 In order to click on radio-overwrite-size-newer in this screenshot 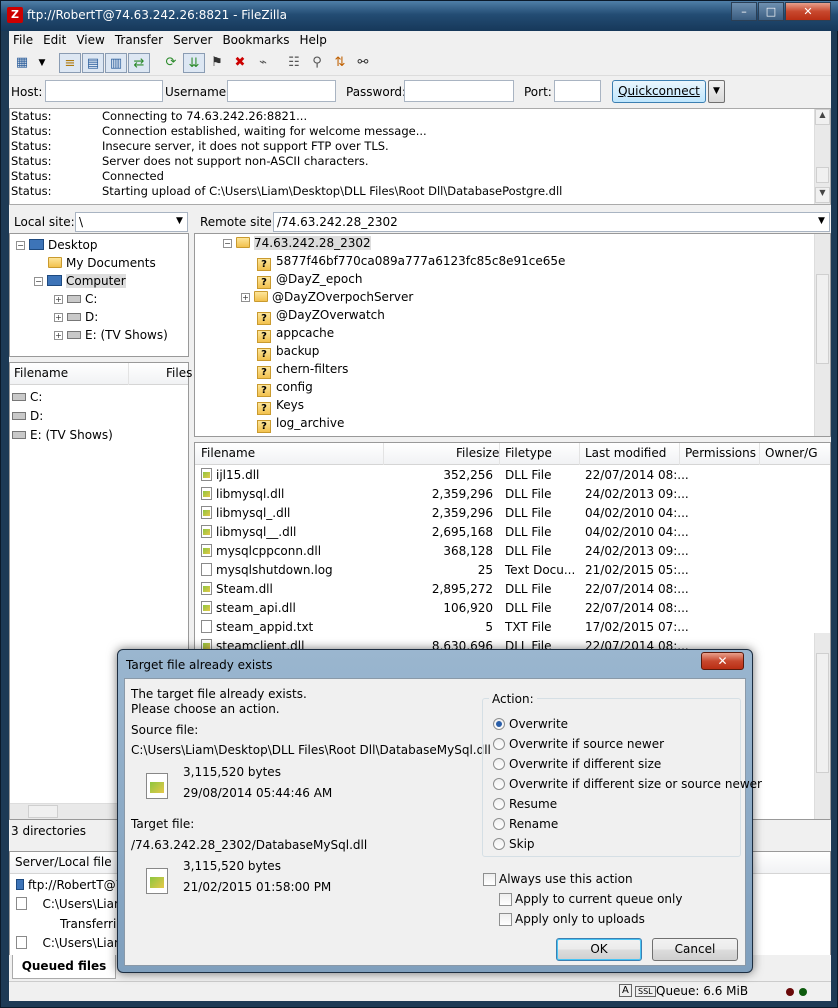, I will do `click(499, 784)`.